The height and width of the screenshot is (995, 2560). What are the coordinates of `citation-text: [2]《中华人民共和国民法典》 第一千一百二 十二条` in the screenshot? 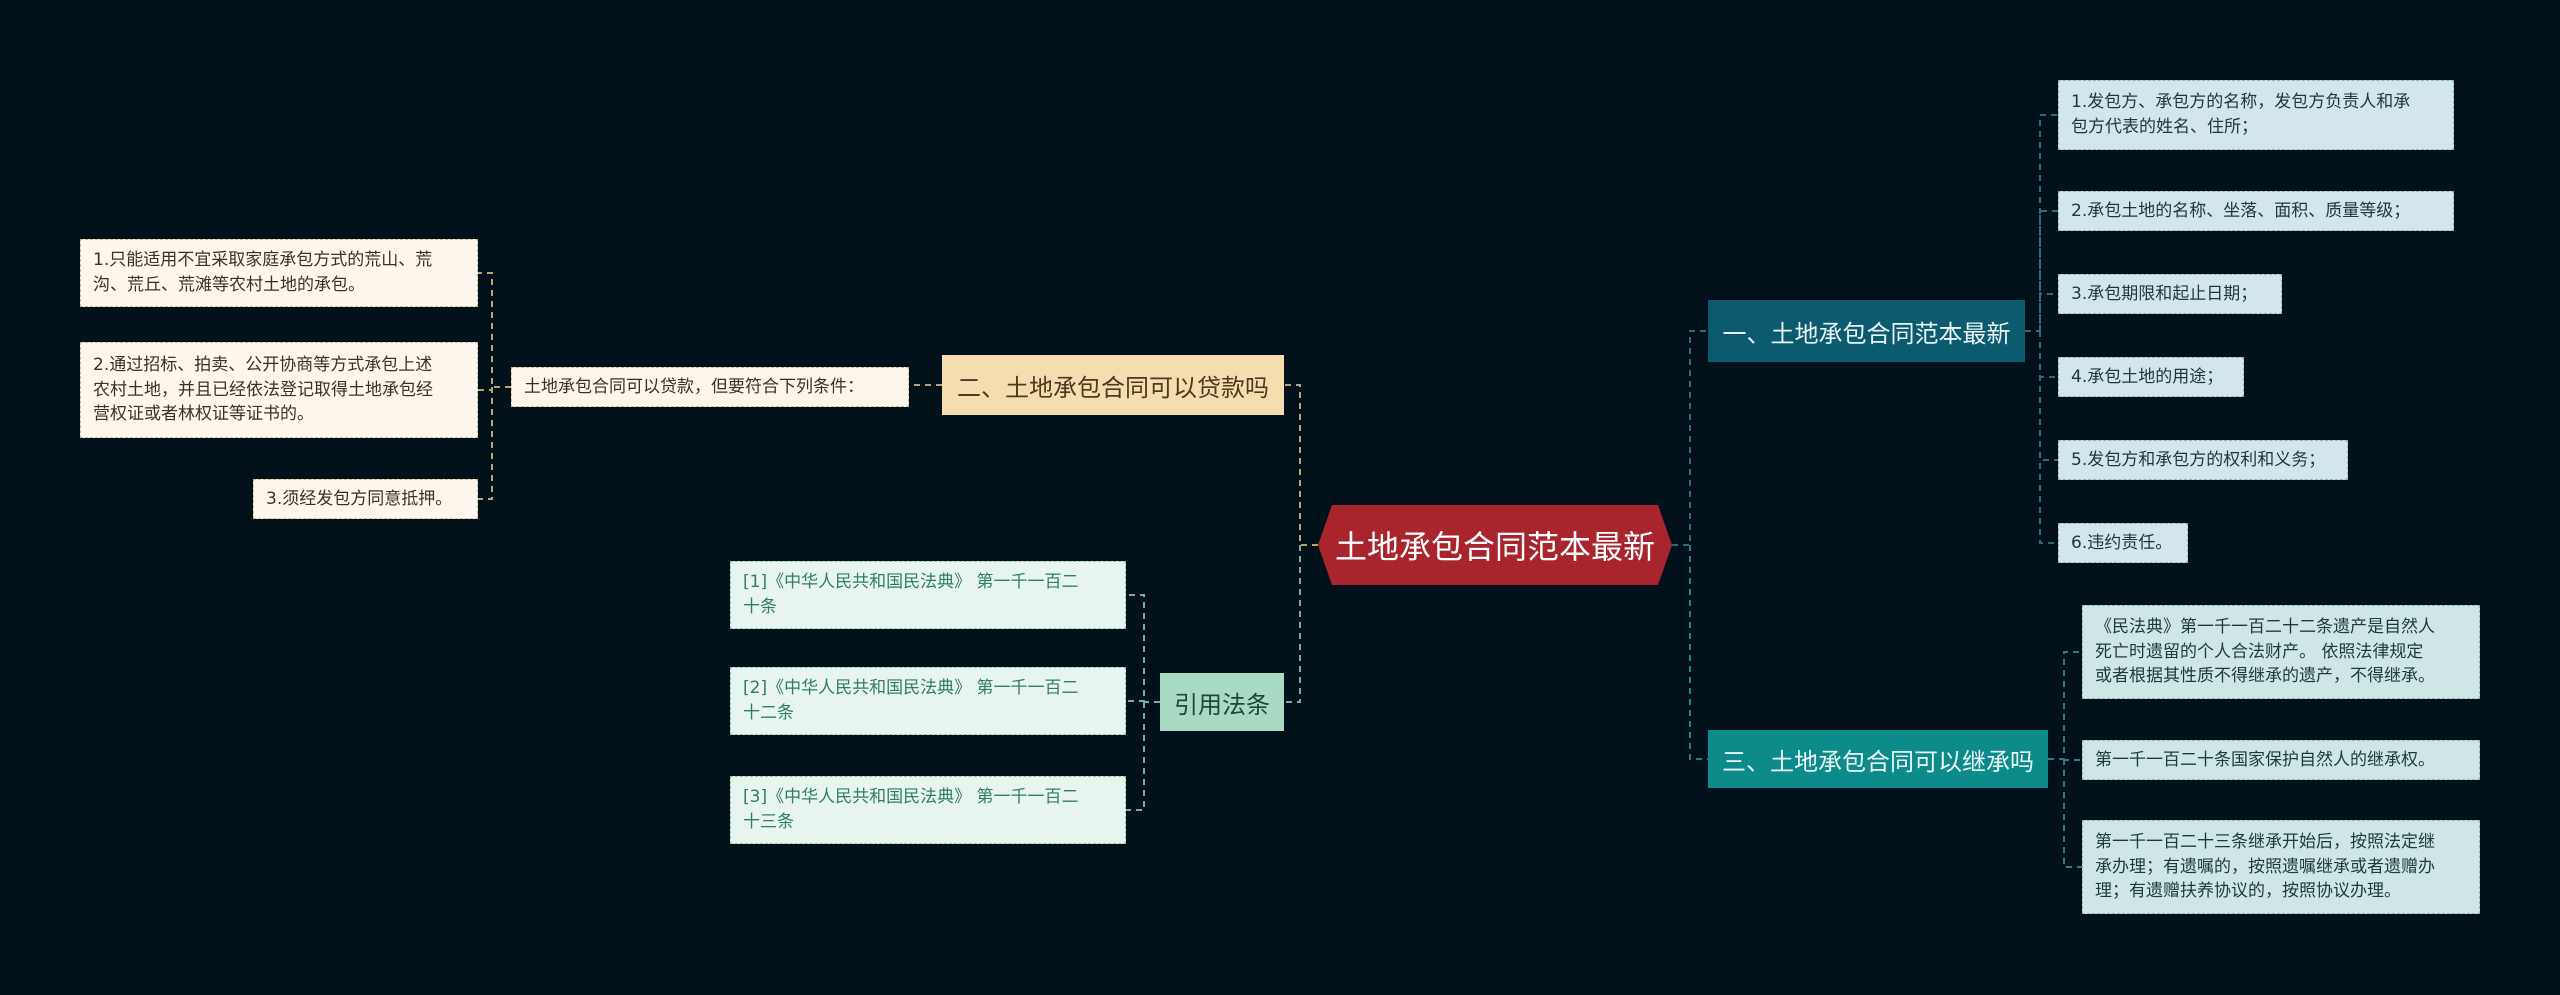 It's located at (911, 700).